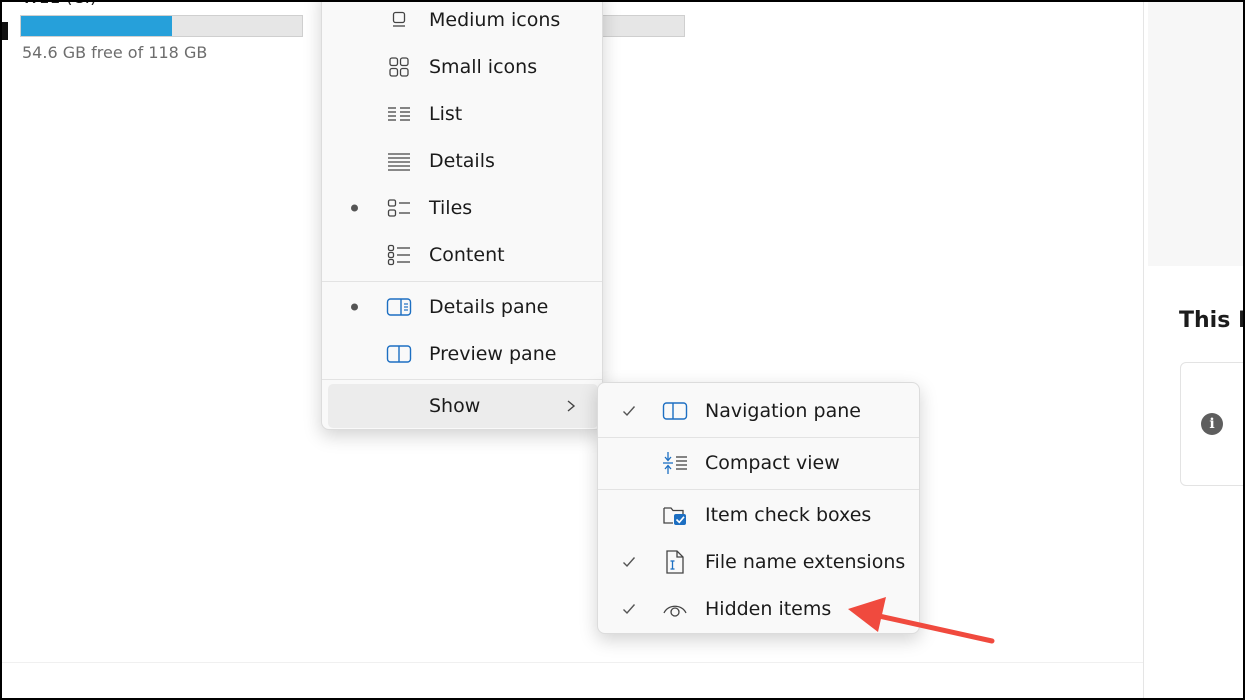  What do you see at coordinates (399, 67) in the screenshot?
I see `small-icons-icon` at bounding box center [399, 67].